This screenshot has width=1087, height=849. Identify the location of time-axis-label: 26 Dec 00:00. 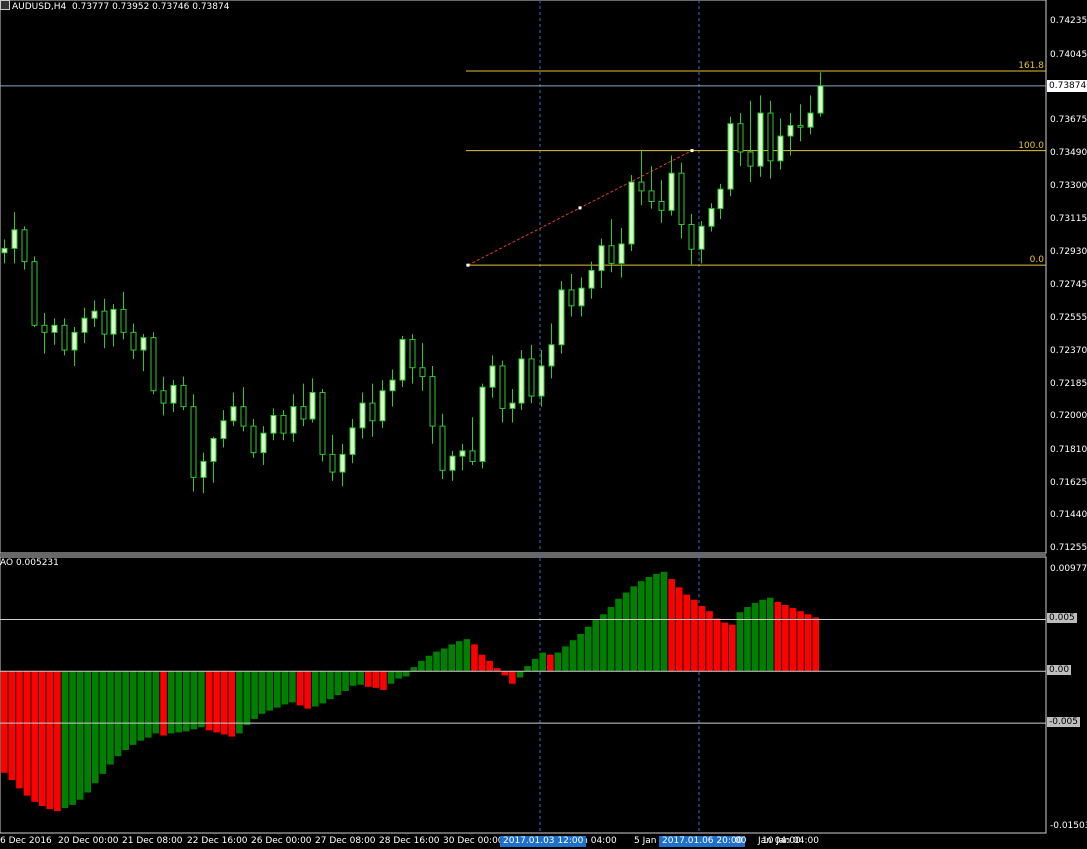
(281, 841).